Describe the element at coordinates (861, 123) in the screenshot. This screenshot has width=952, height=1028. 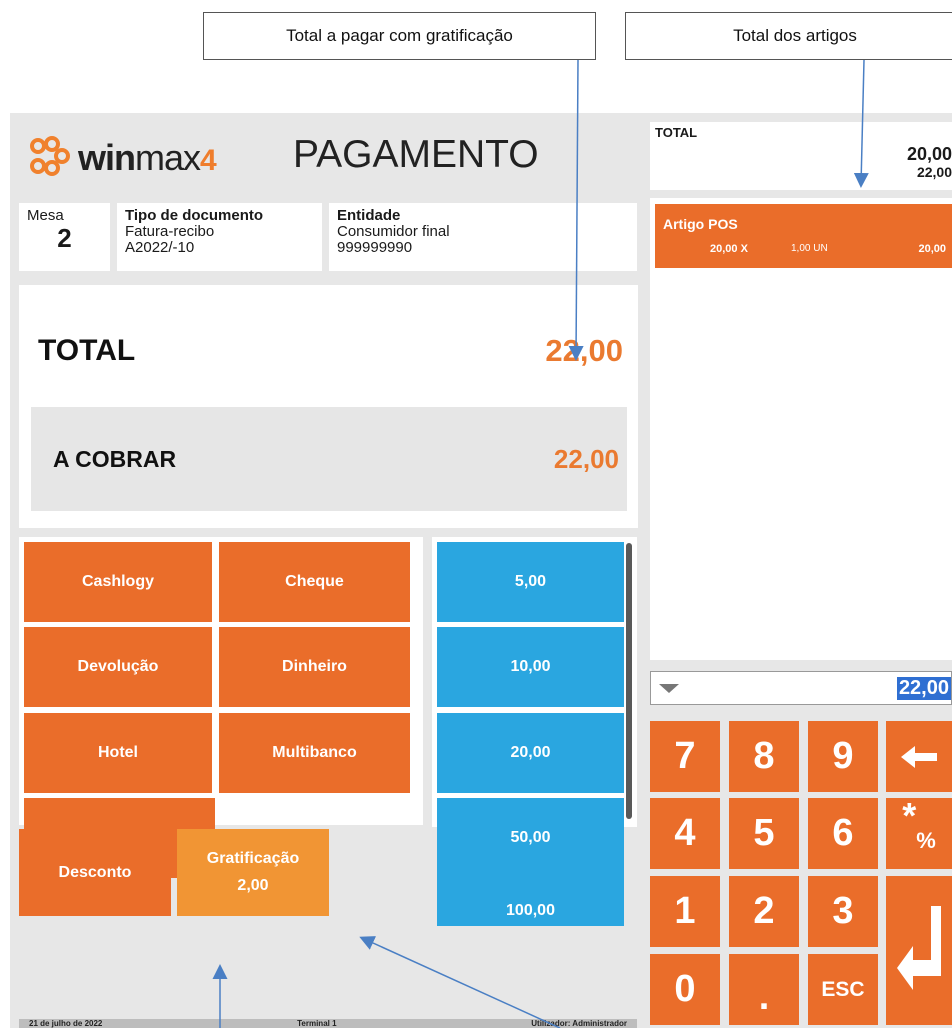
I see `arrow-to-items-total` at that location.